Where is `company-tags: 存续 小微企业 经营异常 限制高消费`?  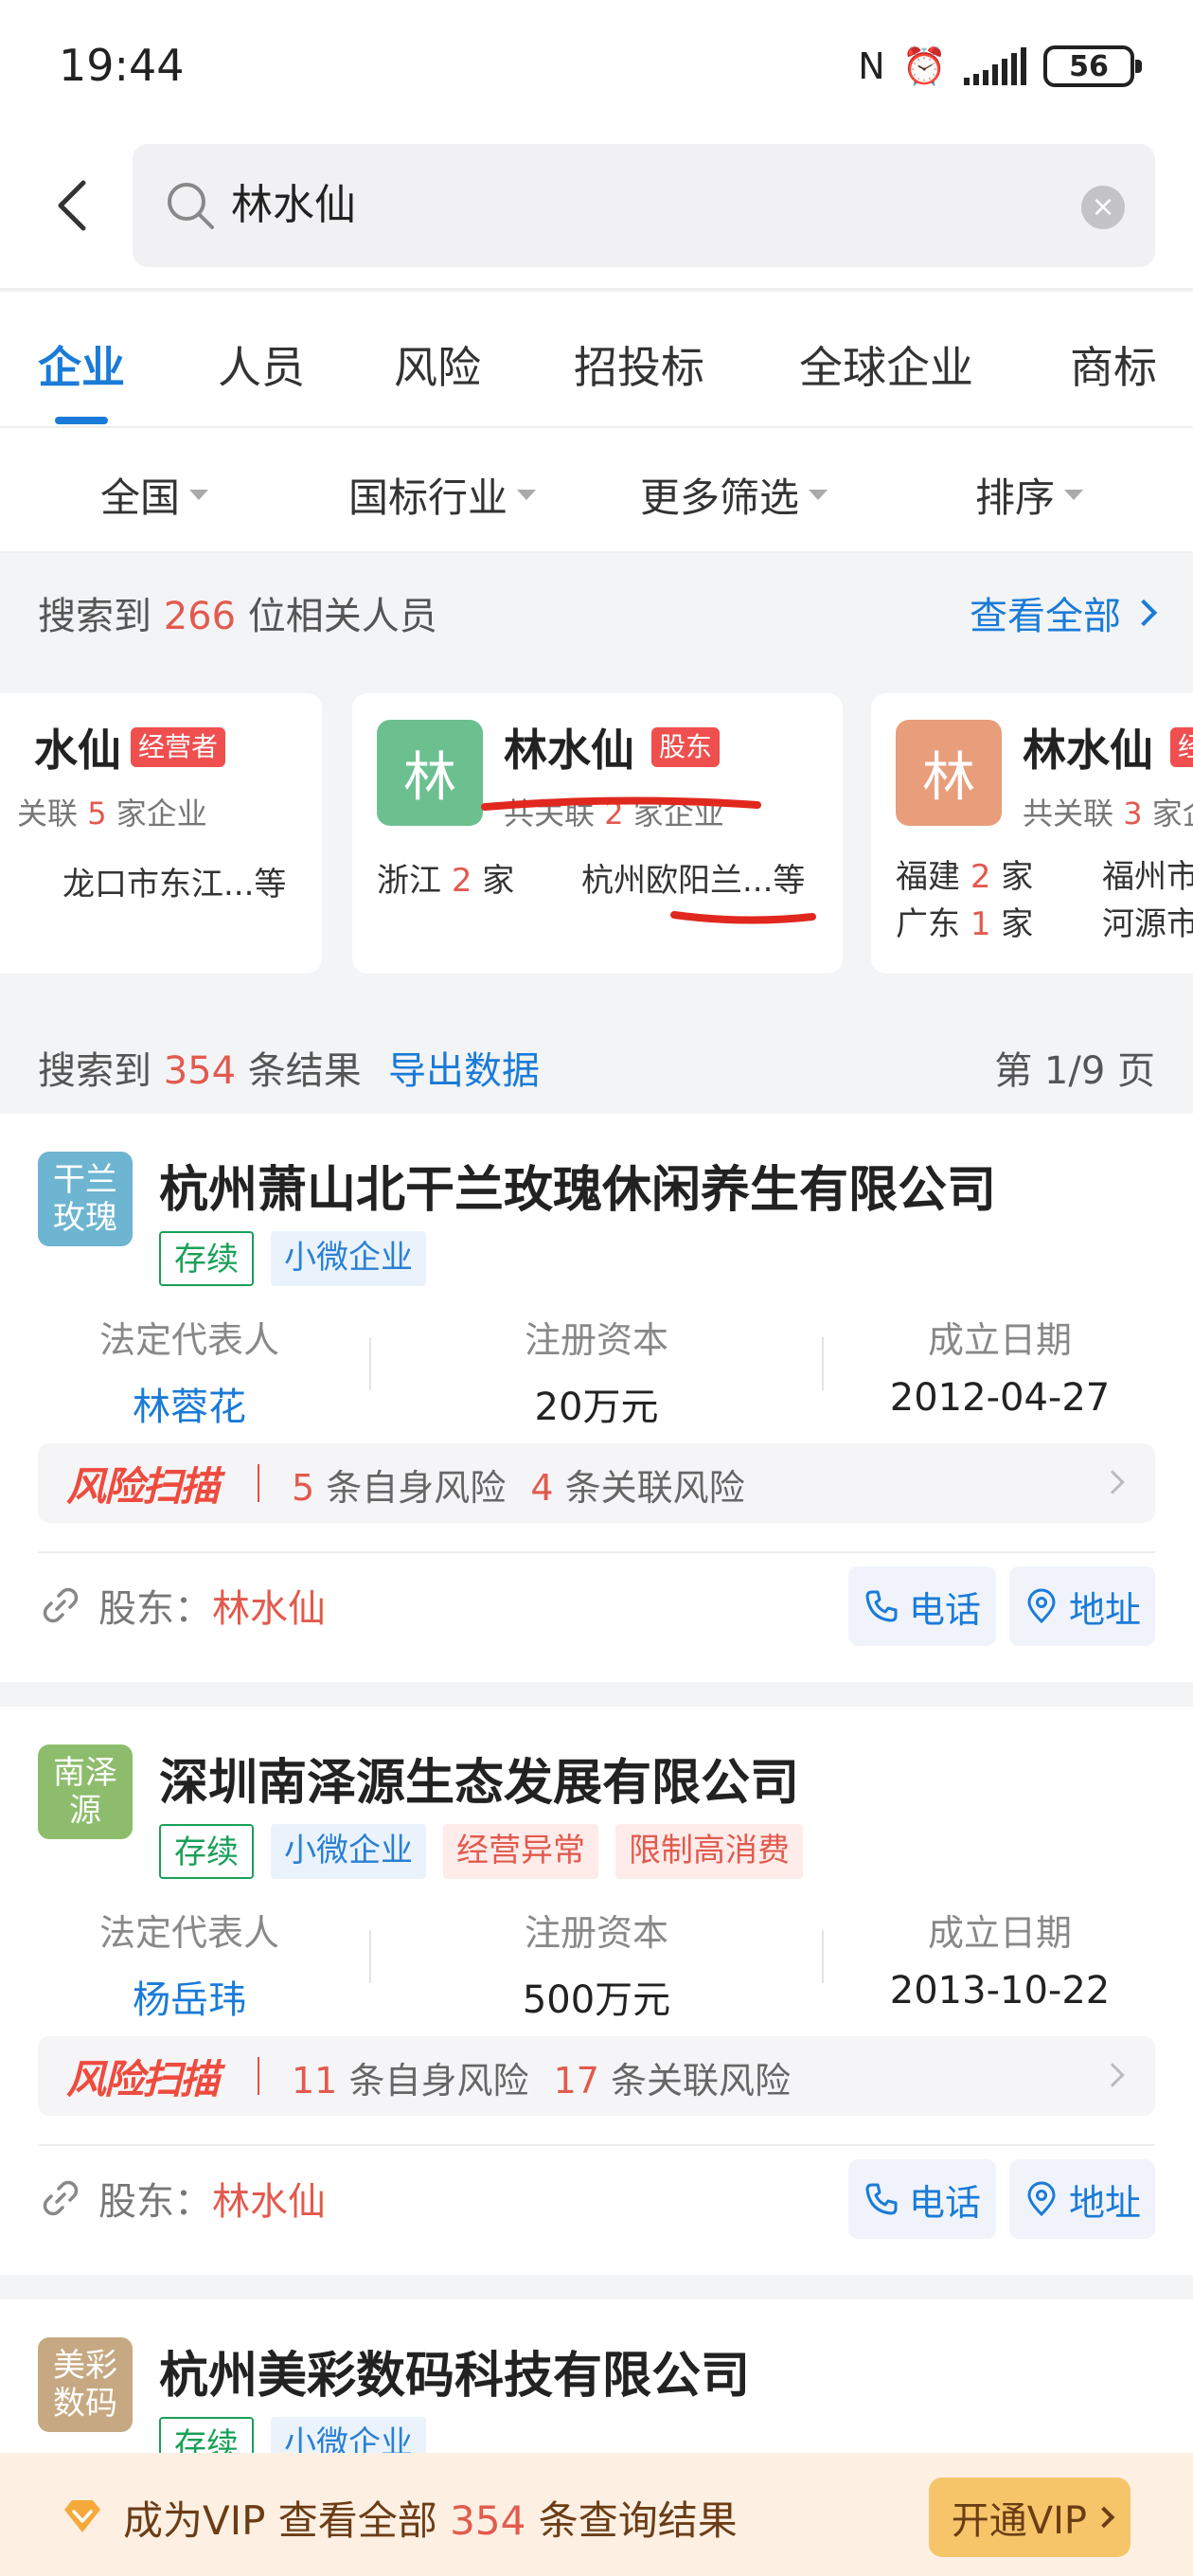
company-tags: 存续 小微企业 经营异常 限制高消费 is located at coordinates (481, 1851).